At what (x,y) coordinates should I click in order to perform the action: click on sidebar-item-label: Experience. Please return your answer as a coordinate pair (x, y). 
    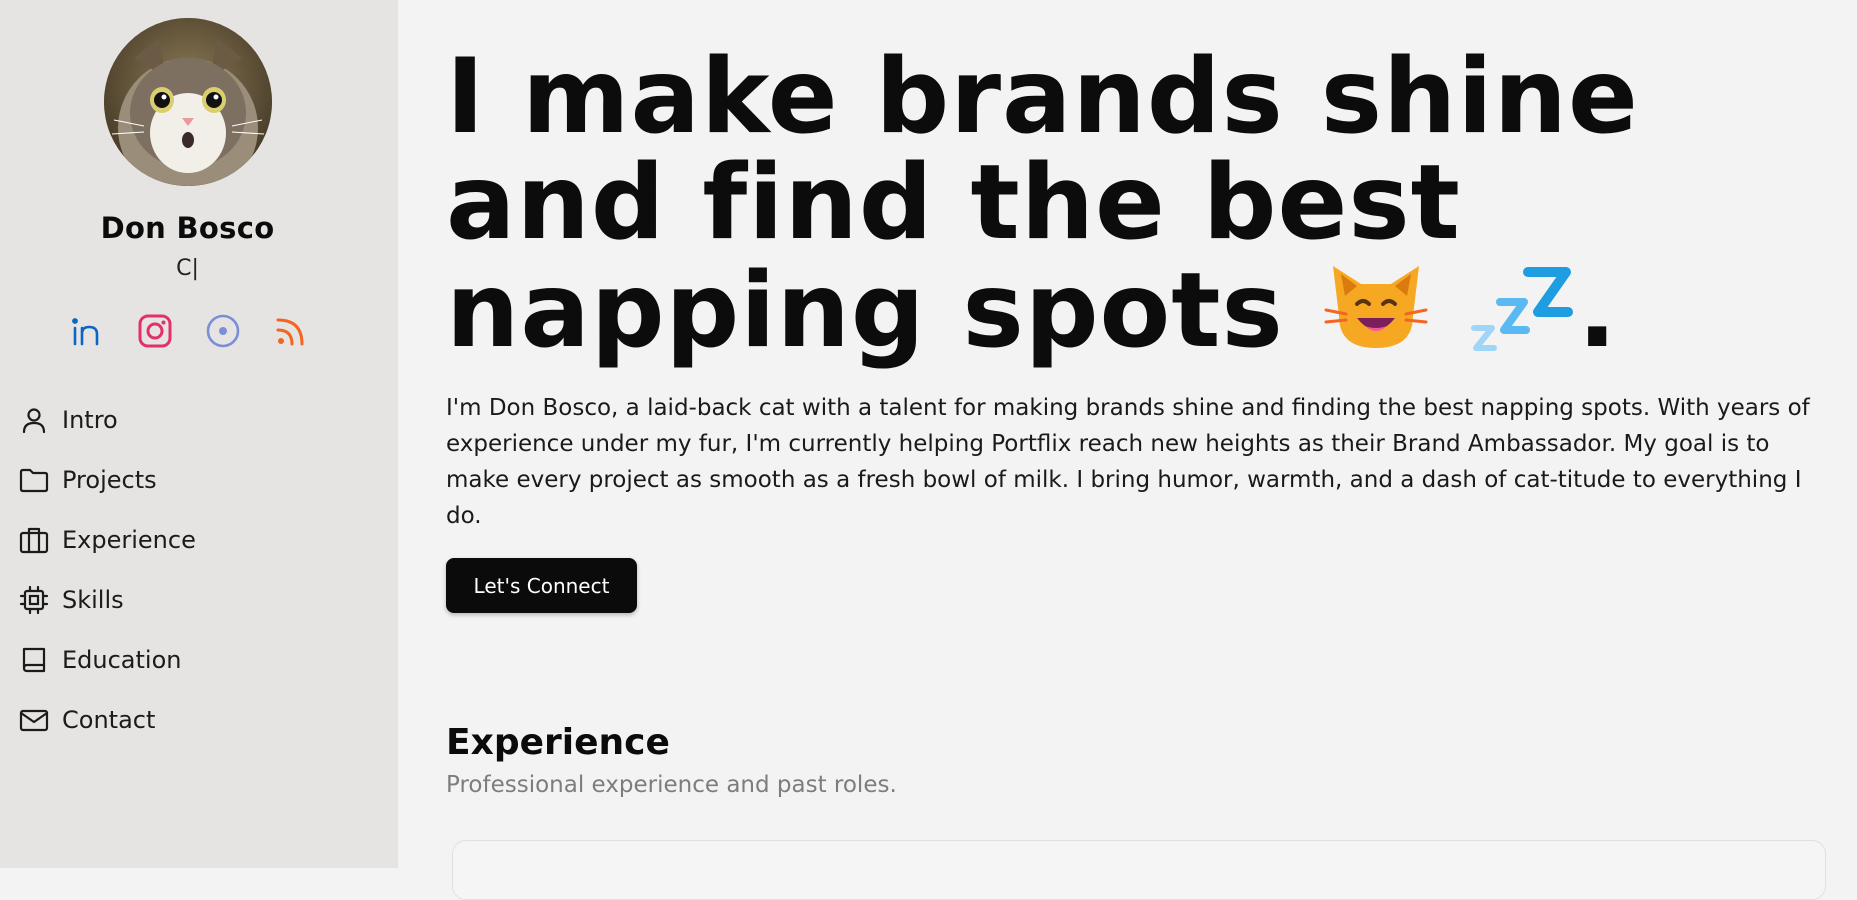
    Looking at the image, I should click on (129, 540).